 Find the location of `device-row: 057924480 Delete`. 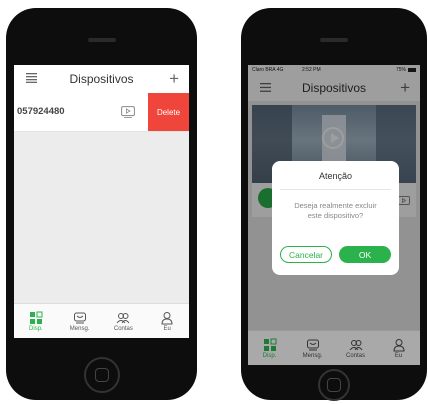

device-row: 057924480 Delete is located at coordinates (101, 112).